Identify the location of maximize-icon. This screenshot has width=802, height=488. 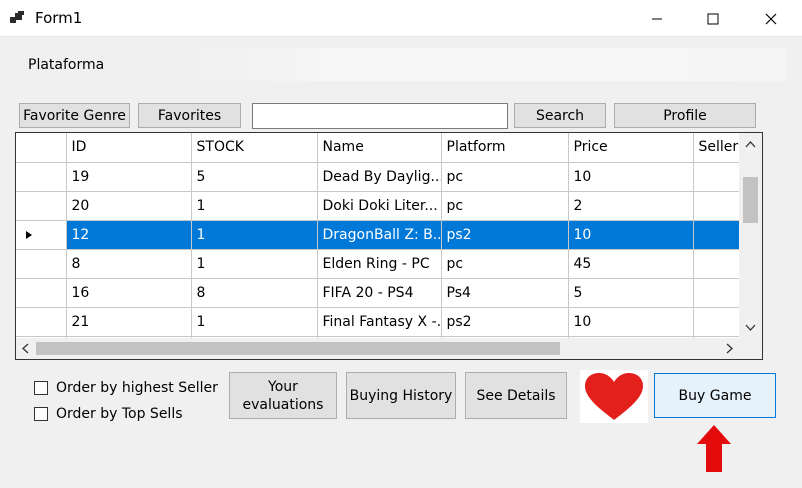
(713, 18).